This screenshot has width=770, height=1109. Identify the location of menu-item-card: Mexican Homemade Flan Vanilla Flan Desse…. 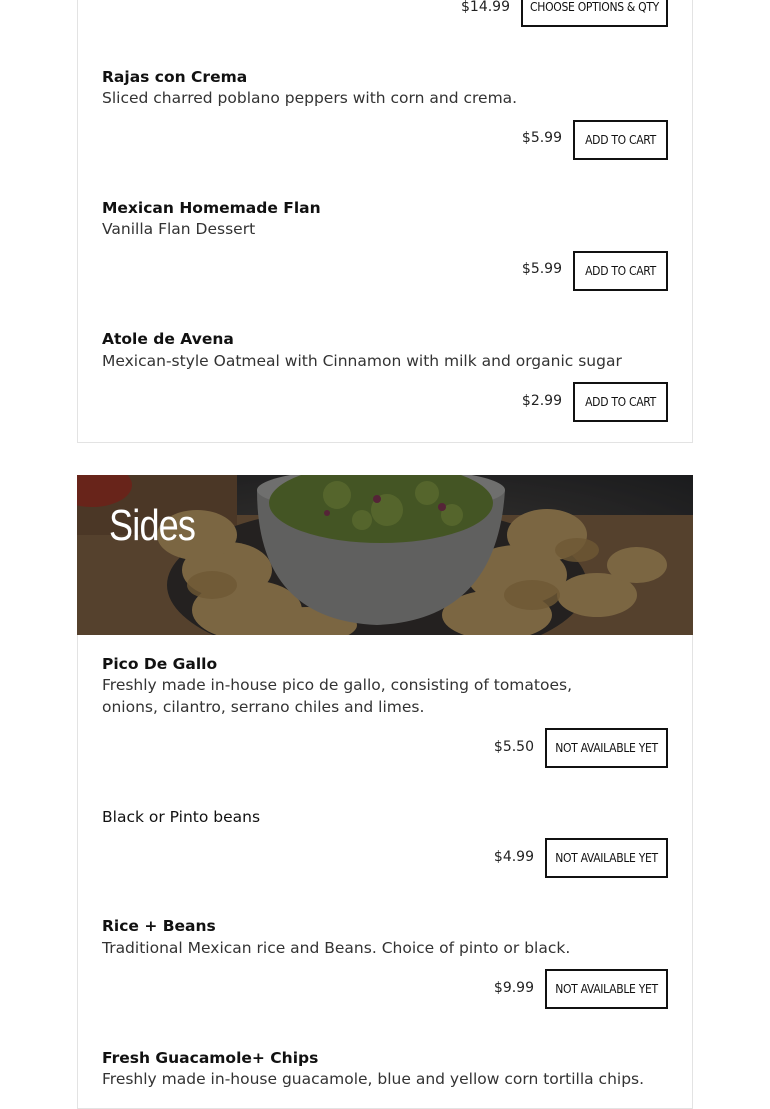
(385, 245).